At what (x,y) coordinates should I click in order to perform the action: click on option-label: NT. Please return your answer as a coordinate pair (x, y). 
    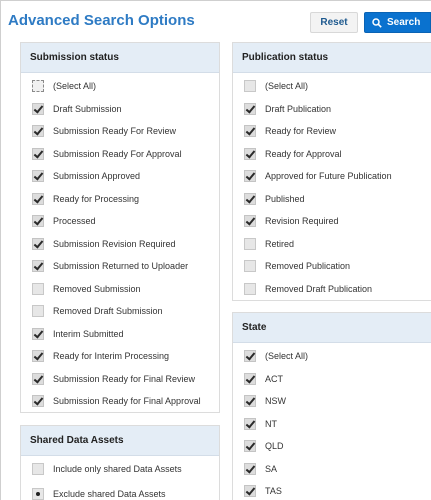
    Looking at the image, I should click on (271, 423).